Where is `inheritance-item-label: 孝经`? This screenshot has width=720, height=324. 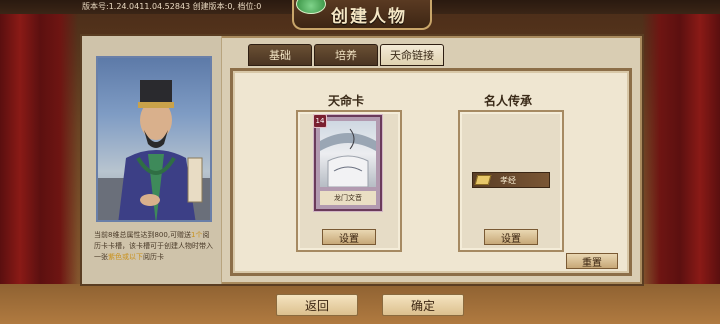 inheritance-item-label: 孝经 is located at coordinates (508, 180).